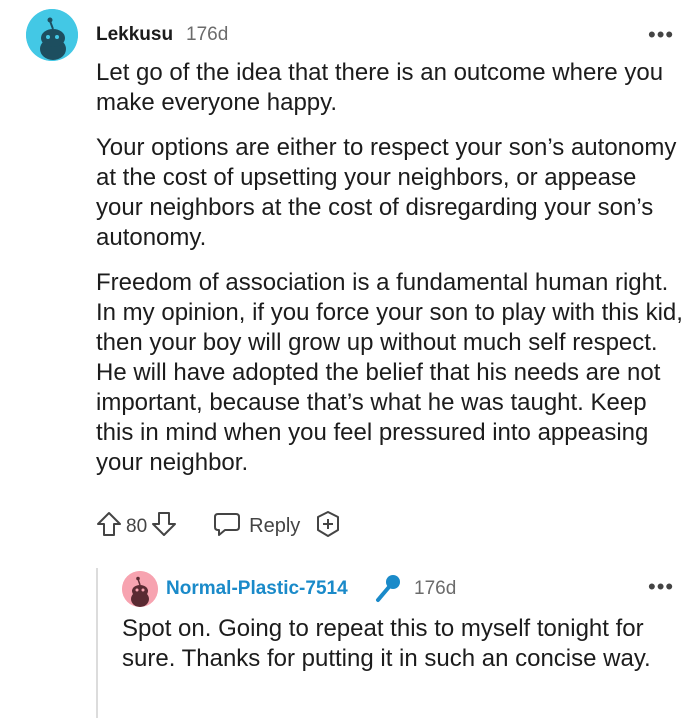 The width and height of the screenshot is (700, 718). What do you see at coordinates (388, 590) in the screenshot?
I see `microphone-icon` at bounding box center [388, 590].